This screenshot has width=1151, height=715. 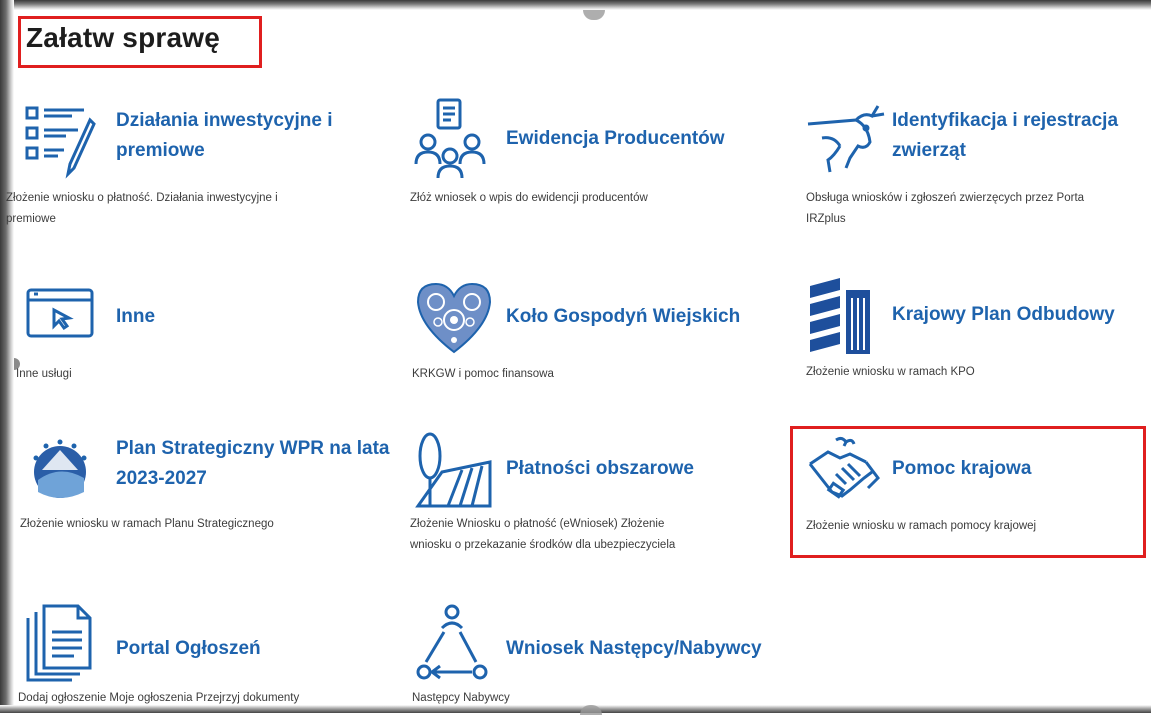 I want to click on title-highlight-box, so click(x=140, y=42).